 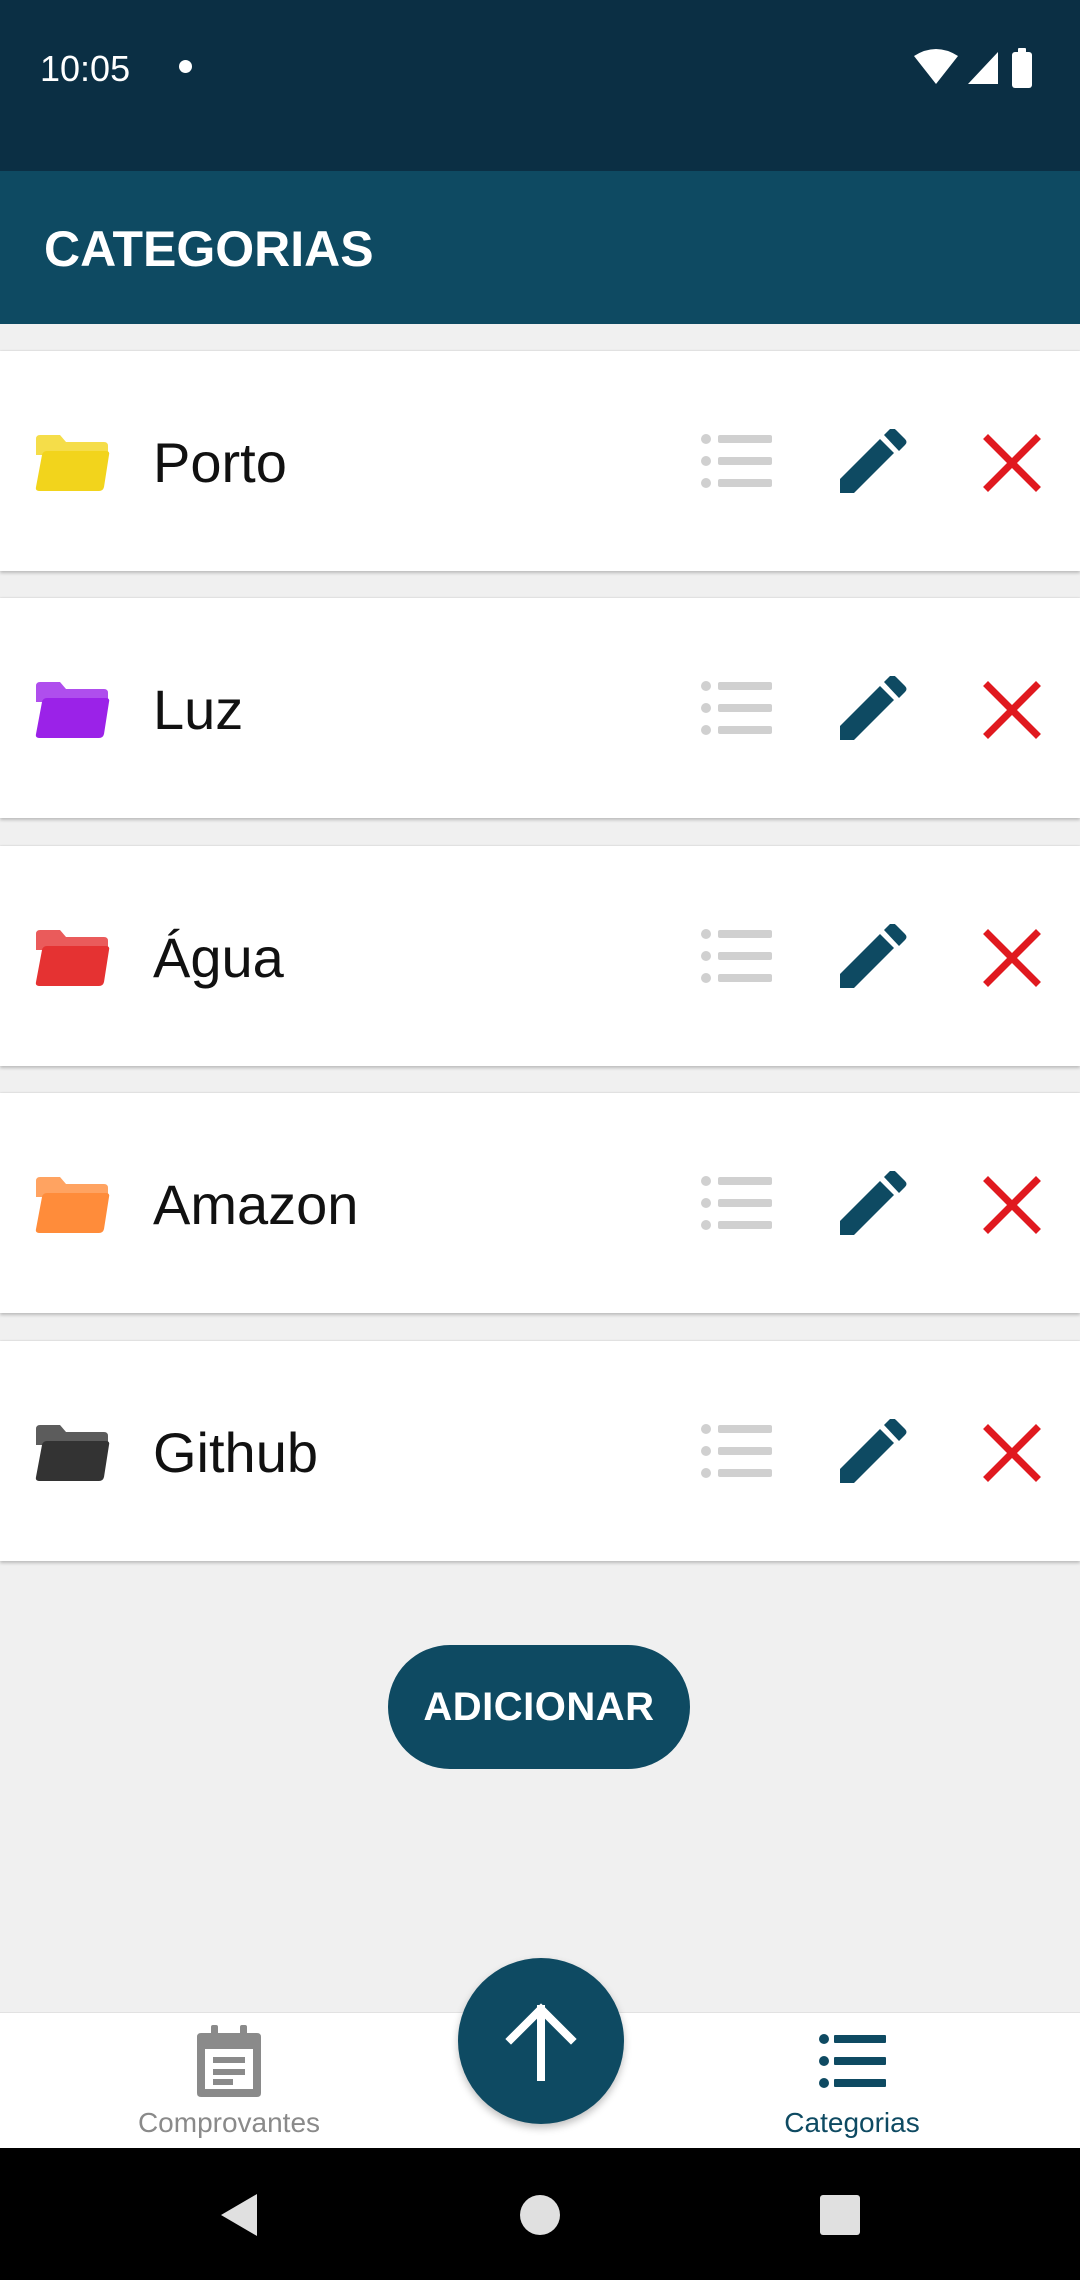 What do you see at coordinates (198, 709) in the screenshot?
I see `category-name: Luz` at bounding box center [198, 709].